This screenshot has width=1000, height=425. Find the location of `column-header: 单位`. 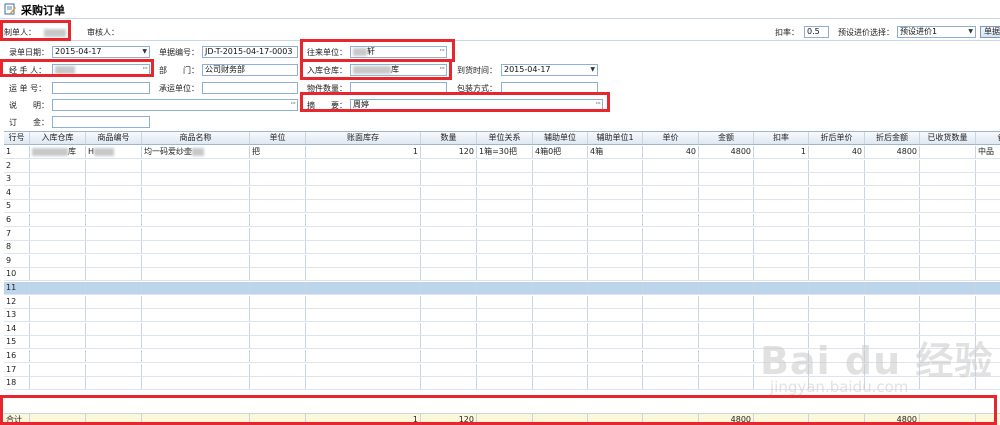

column-header: 单位 is located at coordinates (278, 138).